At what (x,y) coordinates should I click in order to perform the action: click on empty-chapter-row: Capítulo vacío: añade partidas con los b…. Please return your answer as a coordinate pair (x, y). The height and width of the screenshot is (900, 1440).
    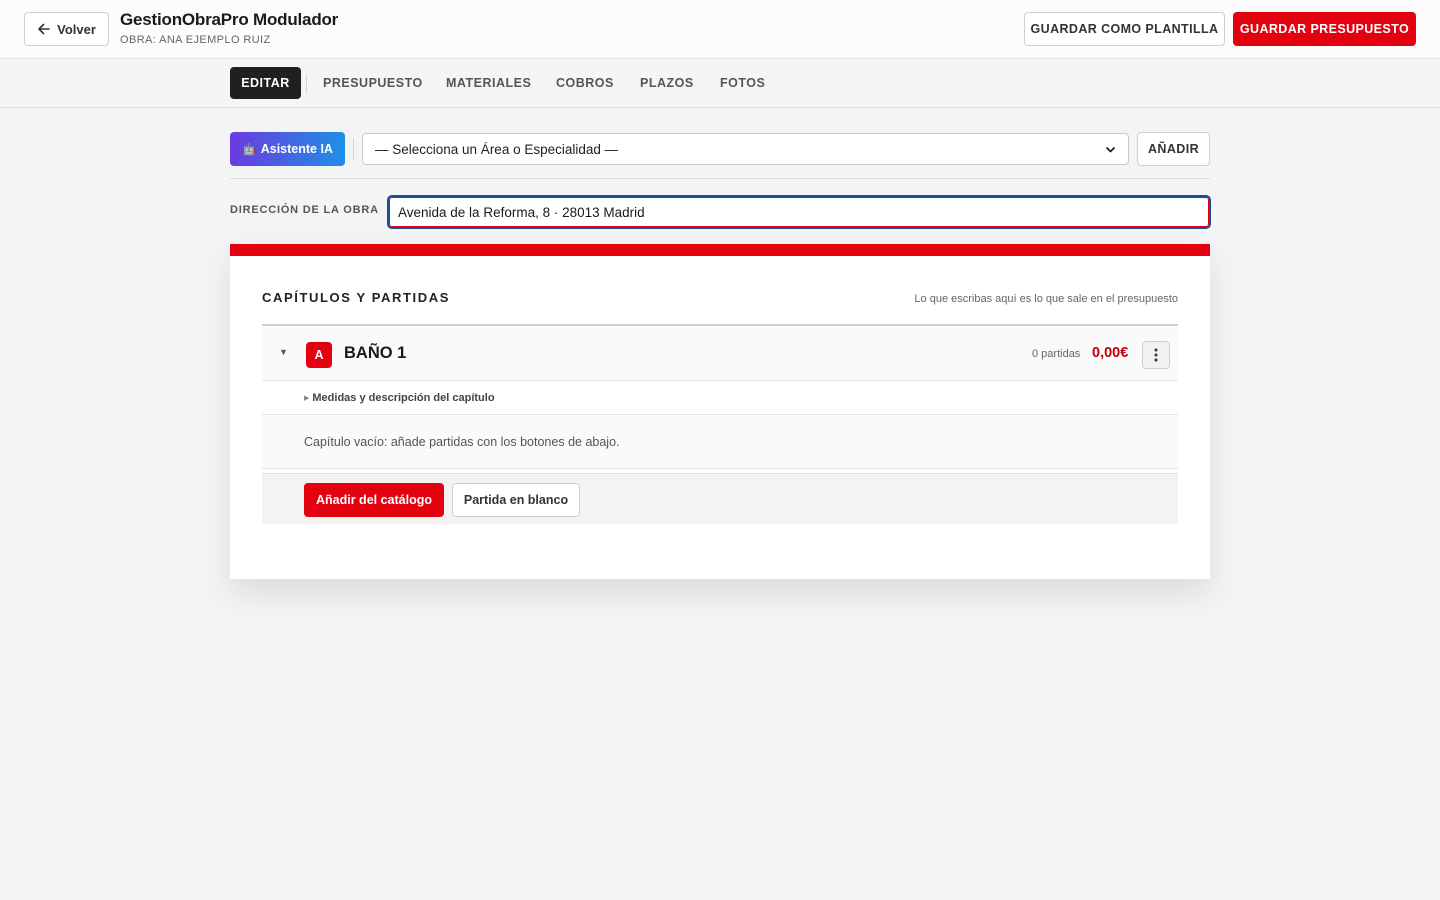
    Looking at the image, I should click on (720, 442).